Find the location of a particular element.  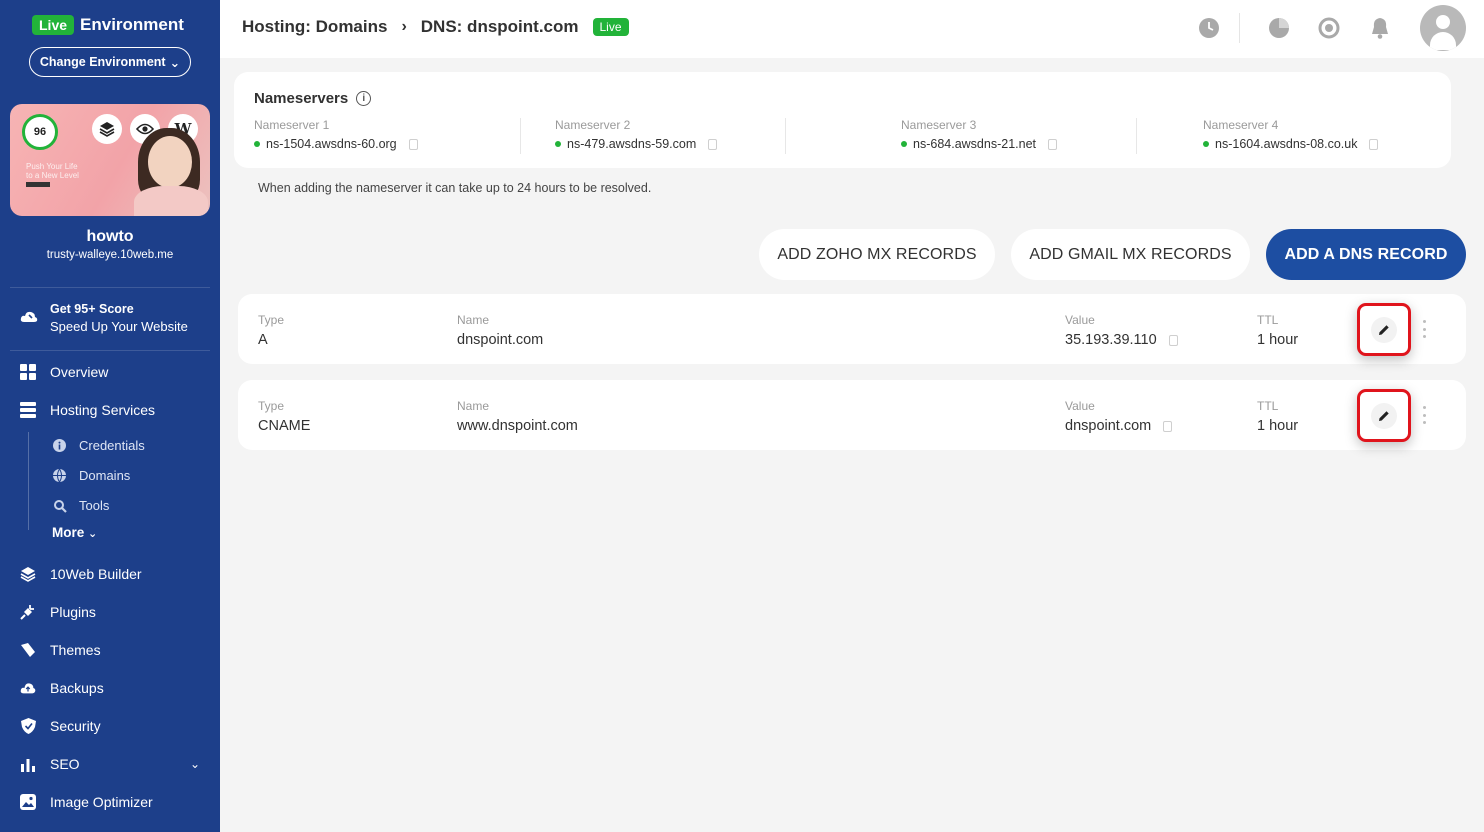

tools-icon is located at coordinates (59, 505).